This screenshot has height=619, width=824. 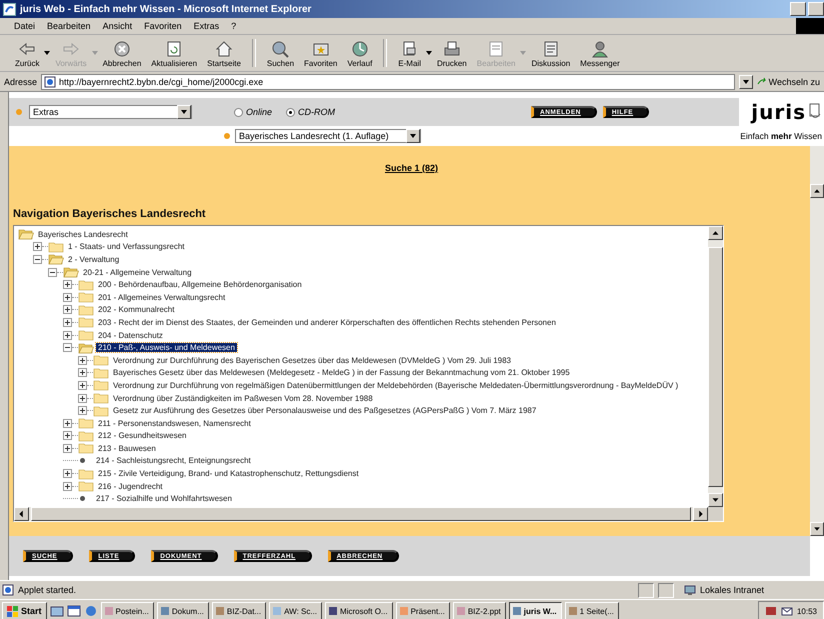 What do you see at coordinates (666, 590) in the screenshot?
I see `status-panel` at bounding box center [666, 590].